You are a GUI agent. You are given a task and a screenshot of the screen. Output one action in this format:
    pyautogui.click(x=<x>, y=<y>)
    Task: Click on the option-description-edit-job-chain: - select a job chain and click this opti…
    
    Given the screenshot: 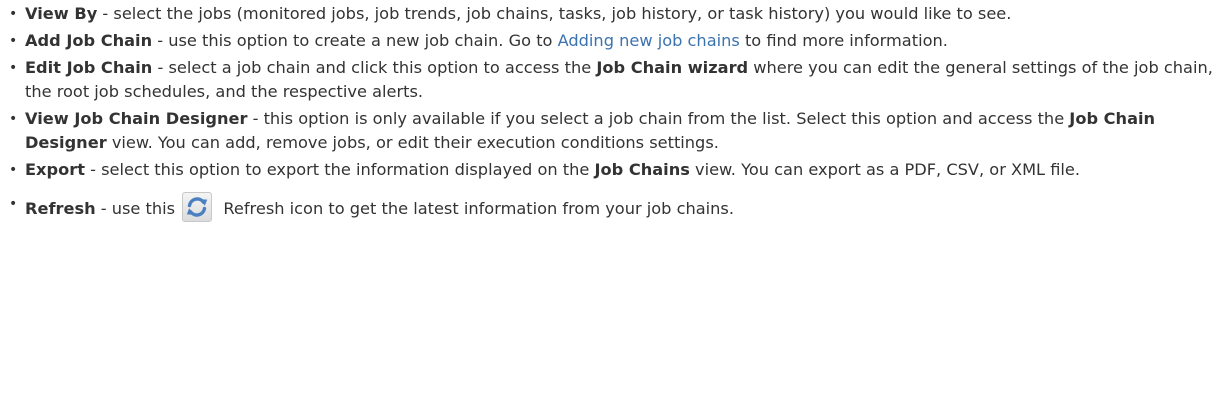 What is the action you would take?
    pyautogui.click(x=374, y=67)
    